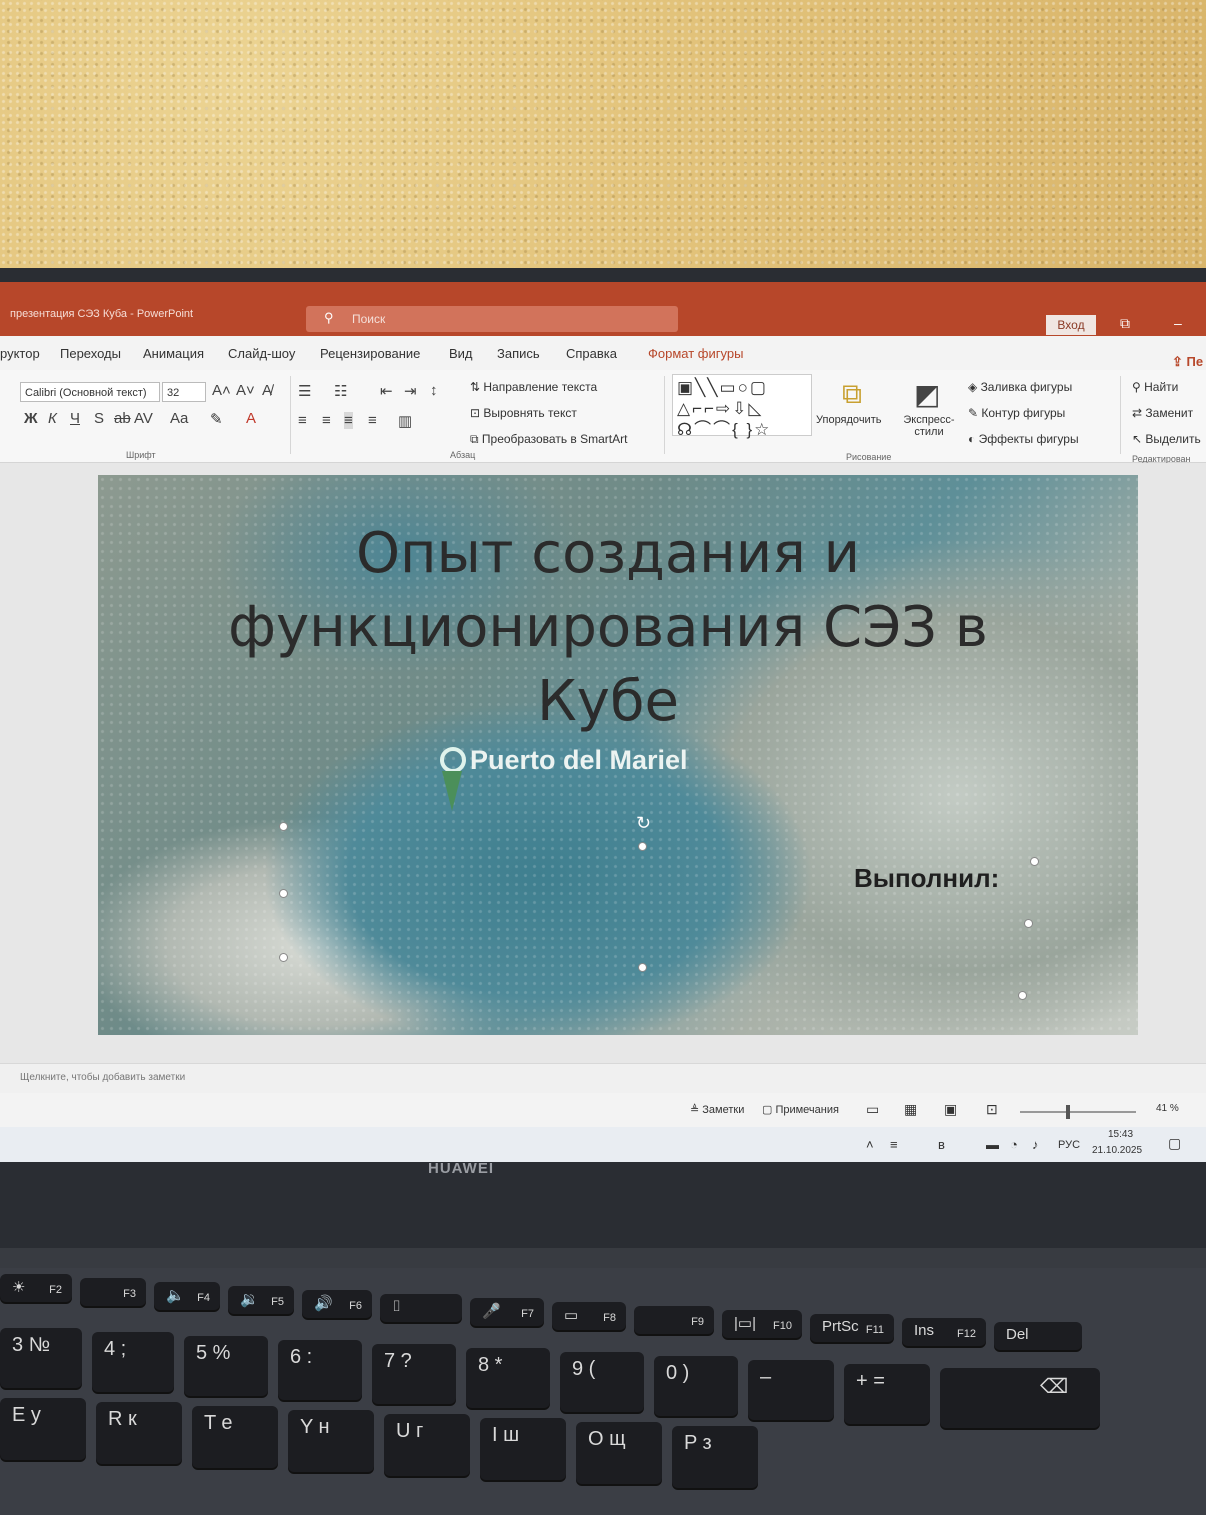  I want to click on zoom-level: 41 %, so click(1167, 1108).